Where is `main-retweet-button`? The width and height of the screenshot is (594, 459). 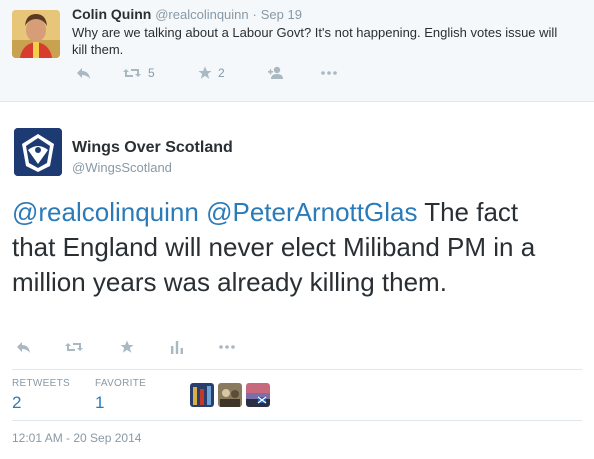 main-retweet-button is located at coordinates (74, 347).